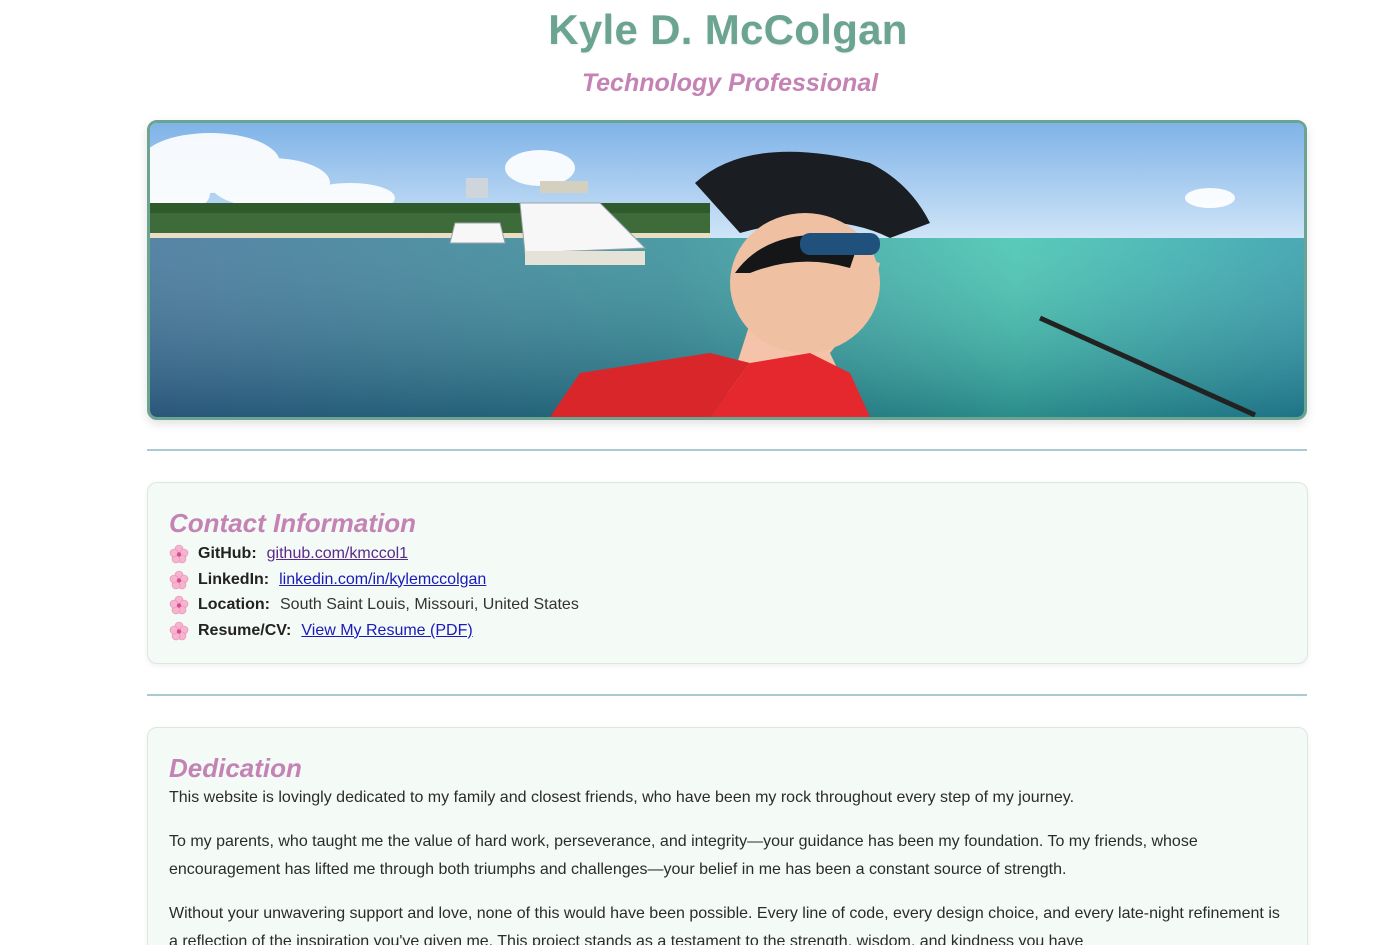  What do you see at coordinates (234, 605) in the screenshot?
I see `contact-label-location: Location:` at bounding box center [234, 605].